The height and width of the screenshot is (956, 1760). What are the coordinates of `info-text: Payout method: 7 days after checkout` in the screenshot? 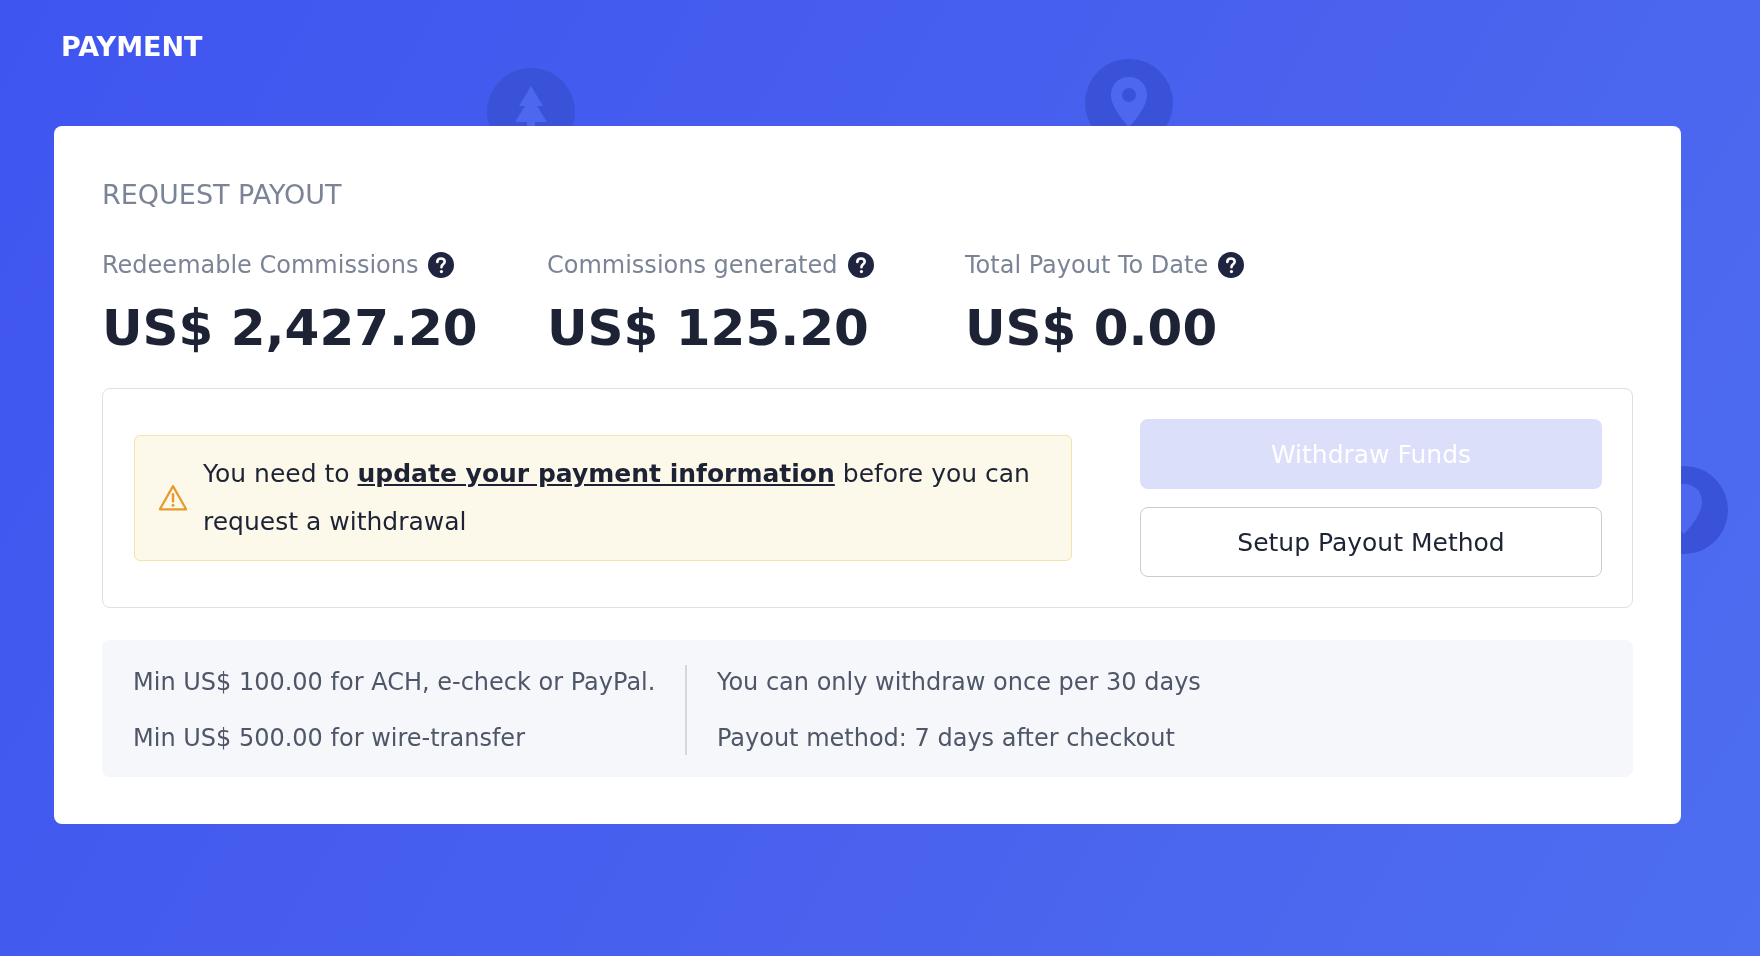 It's located at (946, 738).